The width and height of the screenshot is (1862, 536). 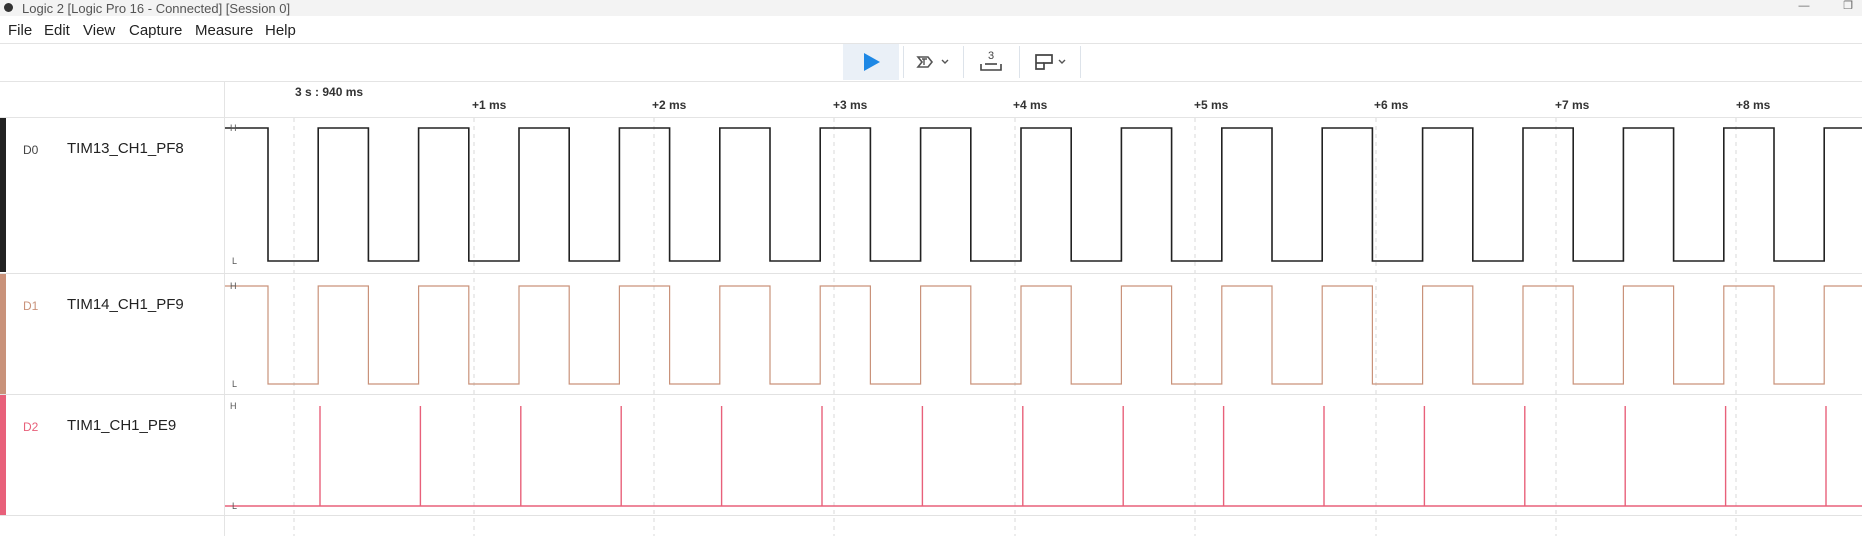 I want to click on panel-divider, so click(x=224, y=309).